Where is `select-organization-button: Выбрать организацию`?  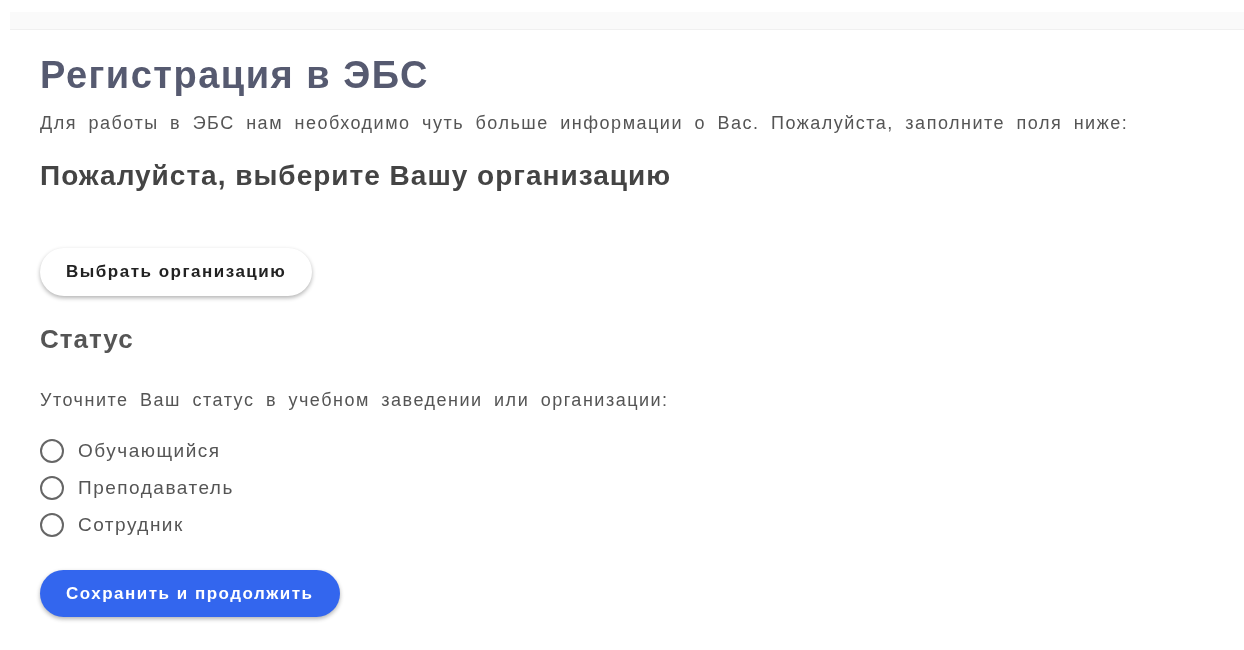
select-organization-button: Выбрать организацию is located at coordinates (176, 272).